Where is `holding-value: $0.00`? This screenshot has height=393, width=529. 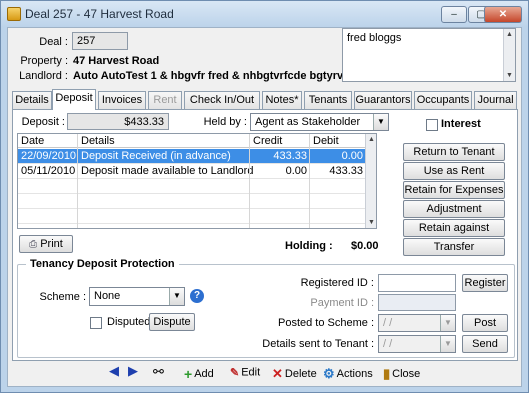 holding-value: $0.00 is located at coordinates (365, 246).